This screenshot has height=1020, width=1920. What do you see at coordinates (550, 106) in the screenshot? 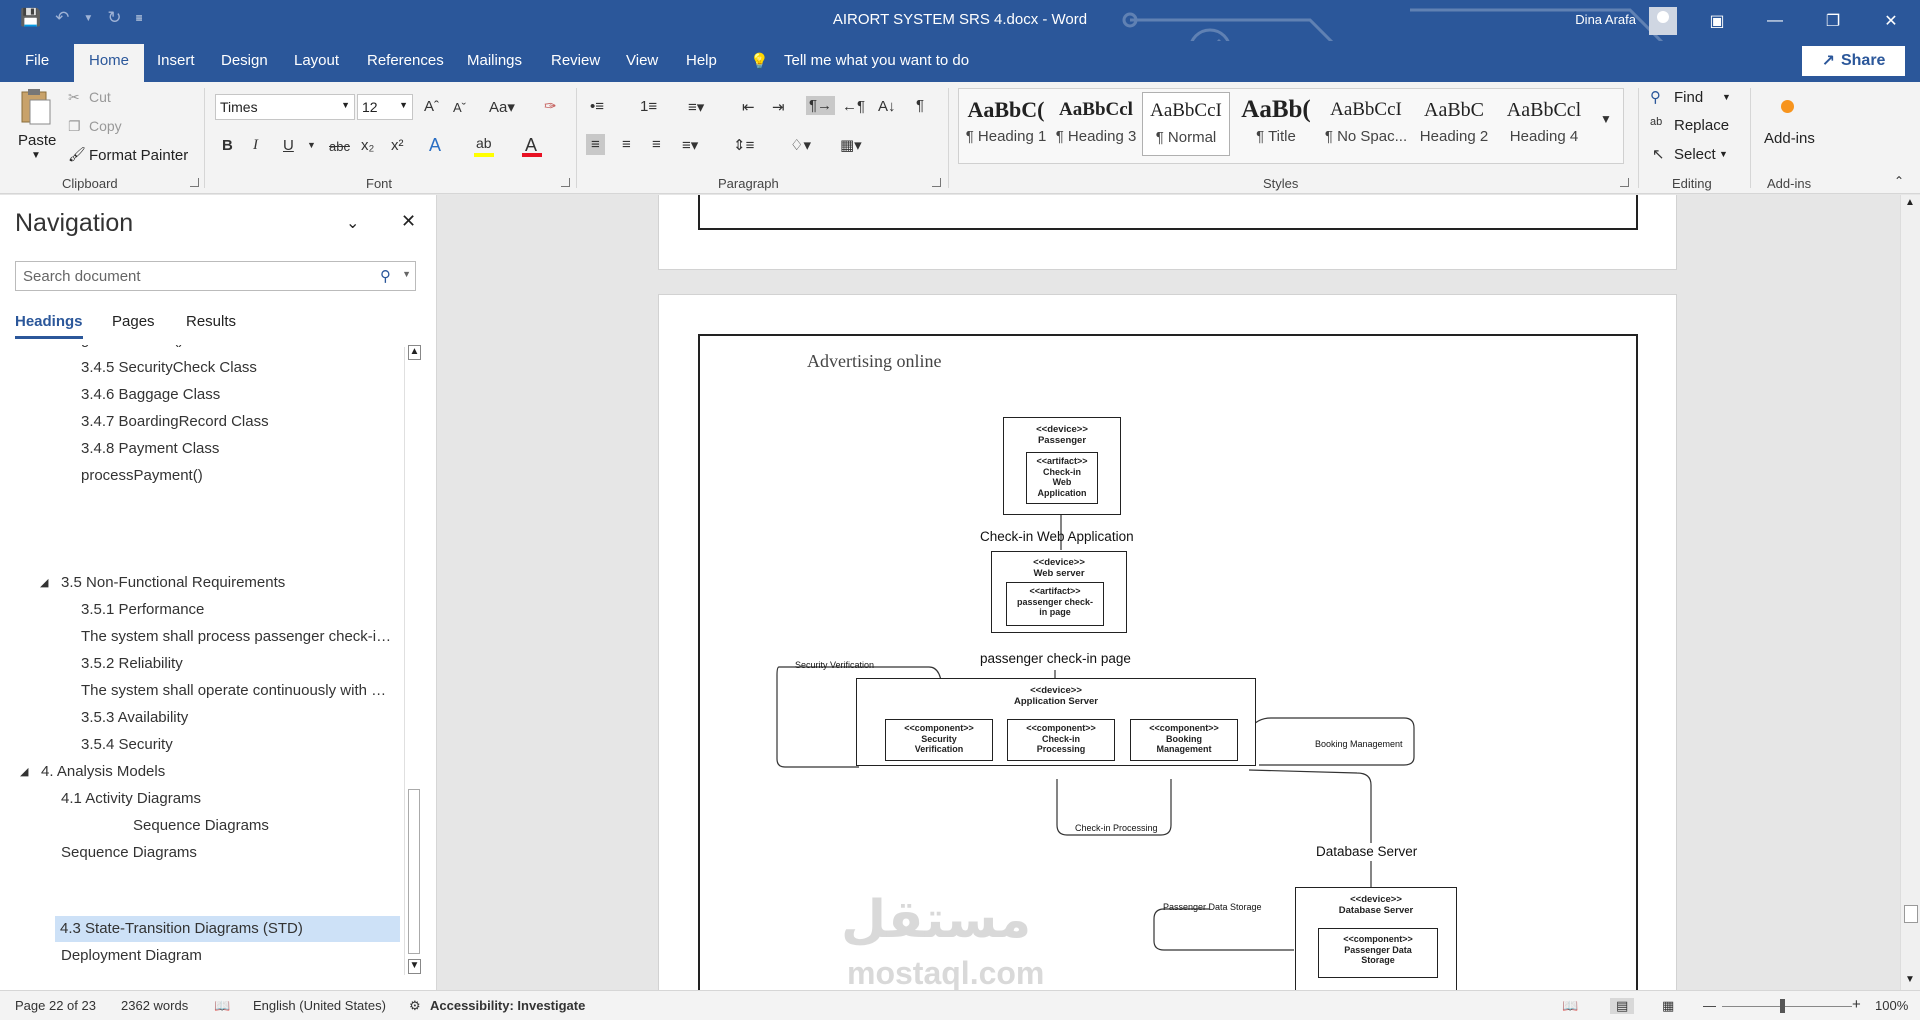
I see `clear-formatting-icon: ✑` at bounding box center [550, 106].